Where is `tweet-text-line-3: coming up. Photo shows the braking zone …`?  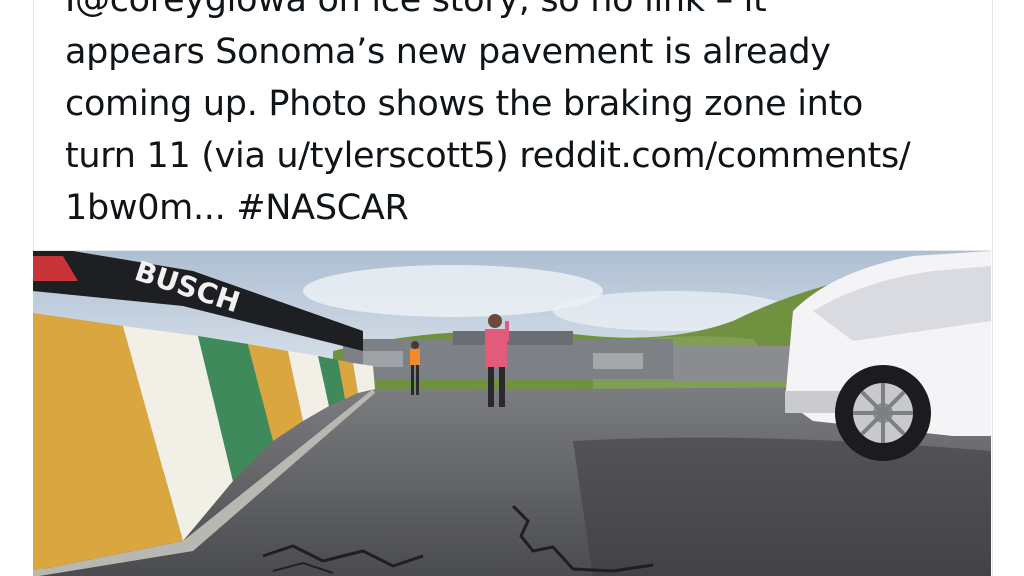
tweet-text-line-3: coming up. Photo shows the braking zone … is located at coordinates (464, 104).